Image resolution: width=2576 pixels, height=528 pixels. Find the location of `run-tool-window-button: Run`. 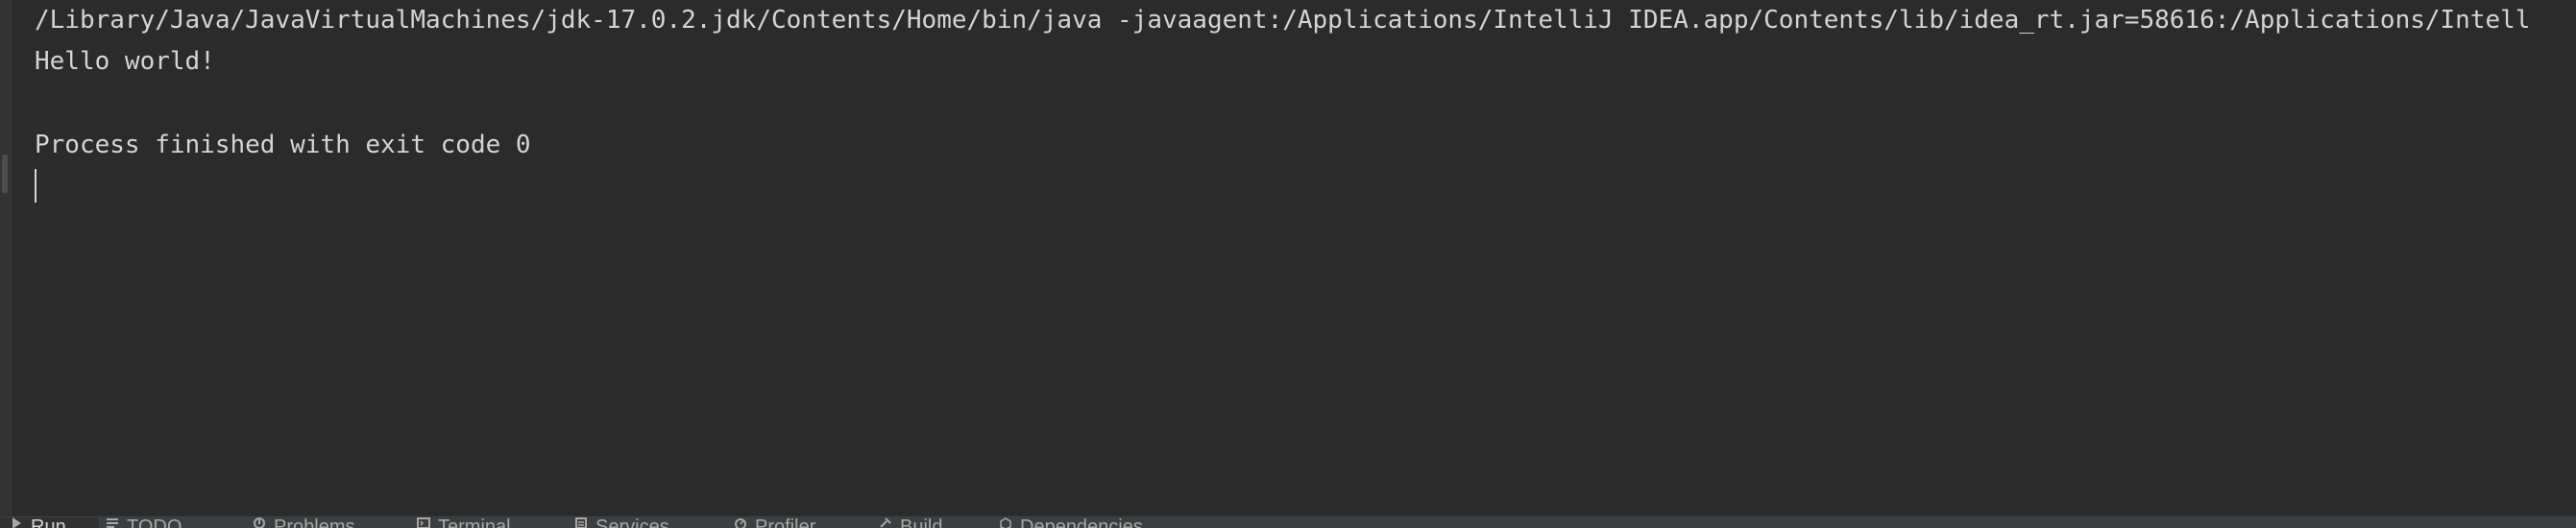

run-tool-window-button: Run is located at coordinates (49, 522).